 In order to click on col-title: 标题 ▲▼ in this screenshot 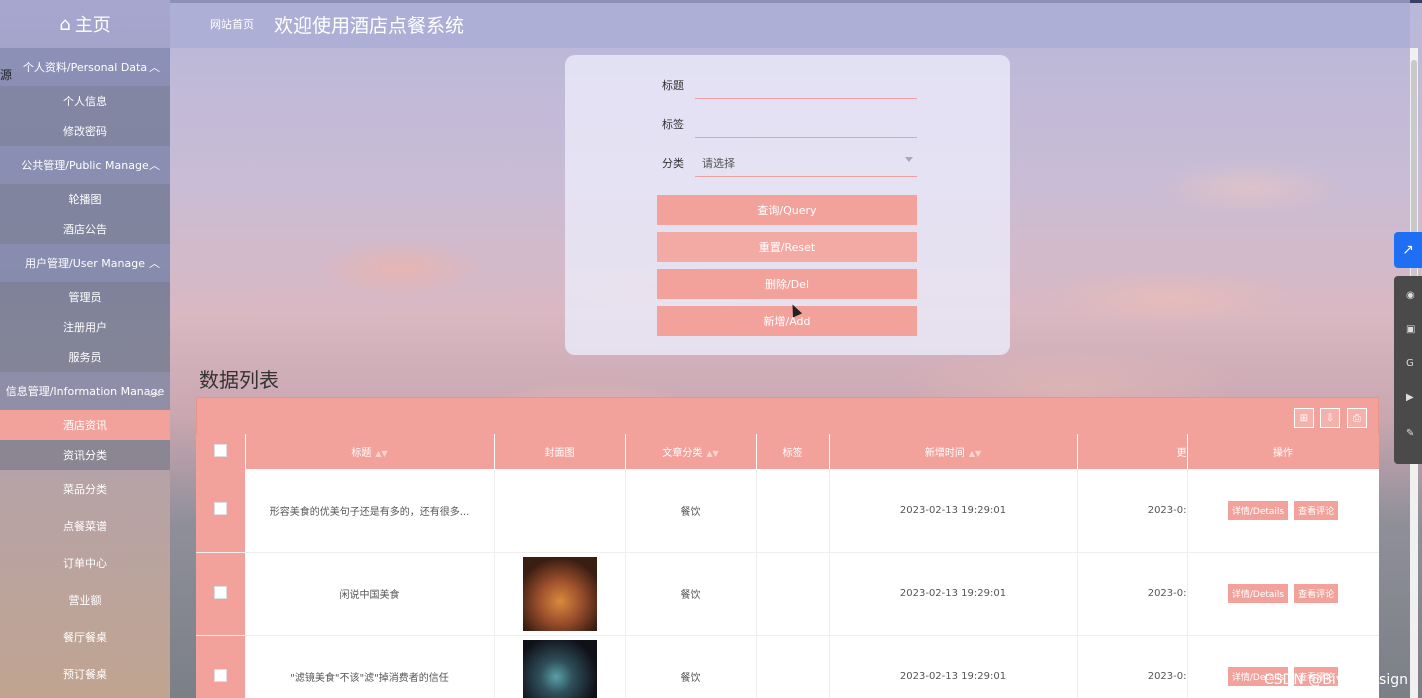, I will do `click(370, 451)`.